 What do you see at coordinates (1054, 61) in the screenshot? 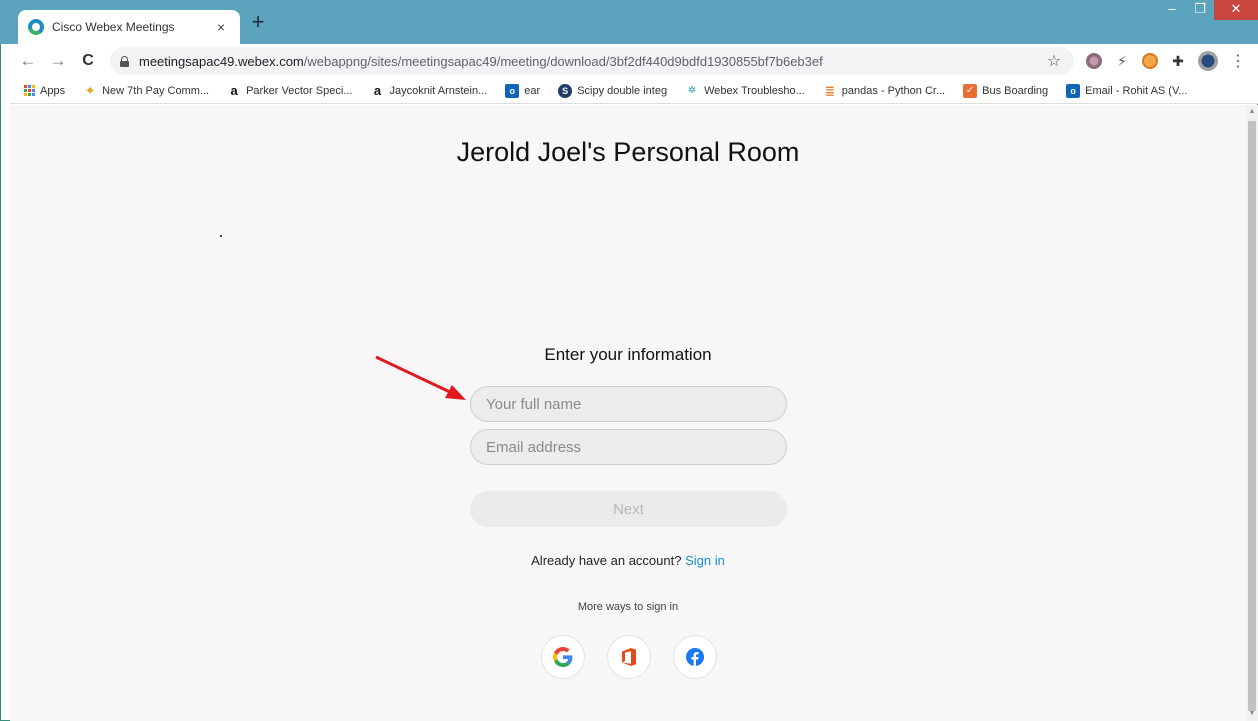
I see `bookmark-star-icon: ☆` at bounding box center [1054, 61].